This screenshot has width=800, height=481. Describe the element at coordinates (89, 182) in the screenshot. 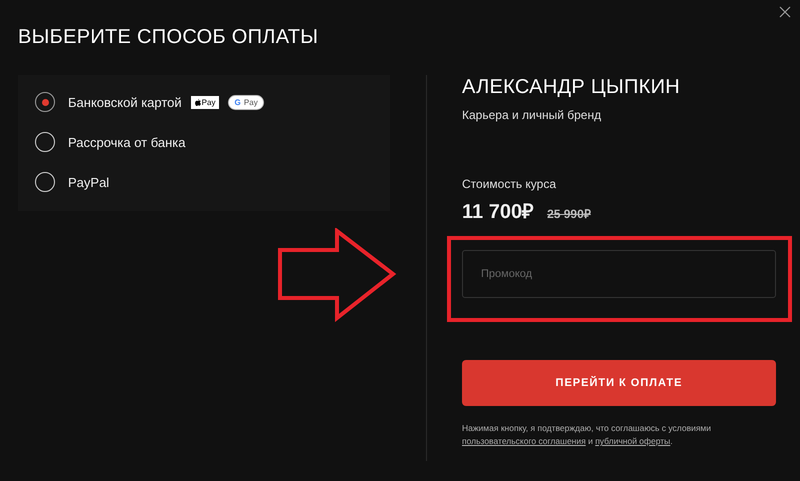

I see `method-label: PayPal` at that location.